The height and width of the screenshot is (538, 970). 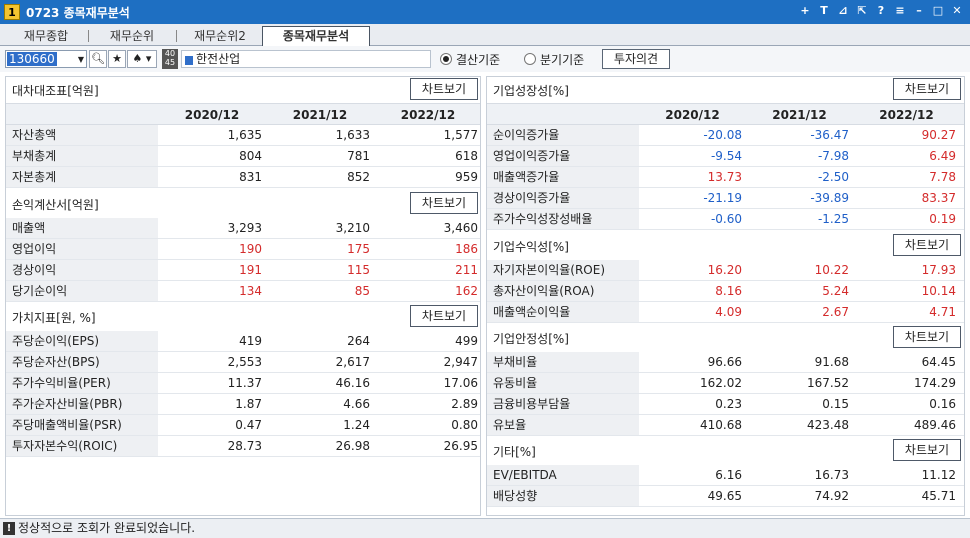 I want to click on value-cell: 8.16, so click(x=728, y=291).